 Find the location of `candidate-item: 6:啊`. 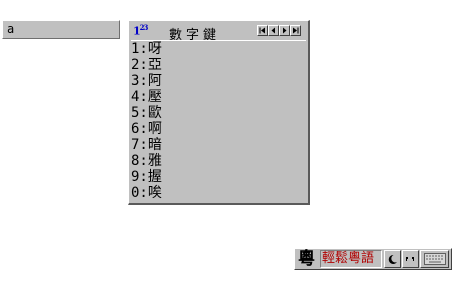

candidate-item: 6:啊 is located at coordinates (146, 129).